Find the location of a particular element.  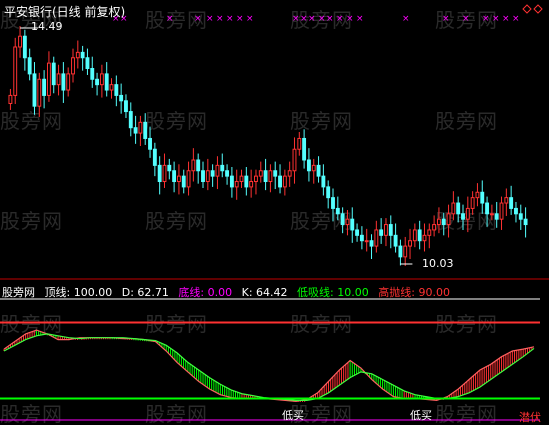

legend-label: K: is located at coordinates (247, 292).